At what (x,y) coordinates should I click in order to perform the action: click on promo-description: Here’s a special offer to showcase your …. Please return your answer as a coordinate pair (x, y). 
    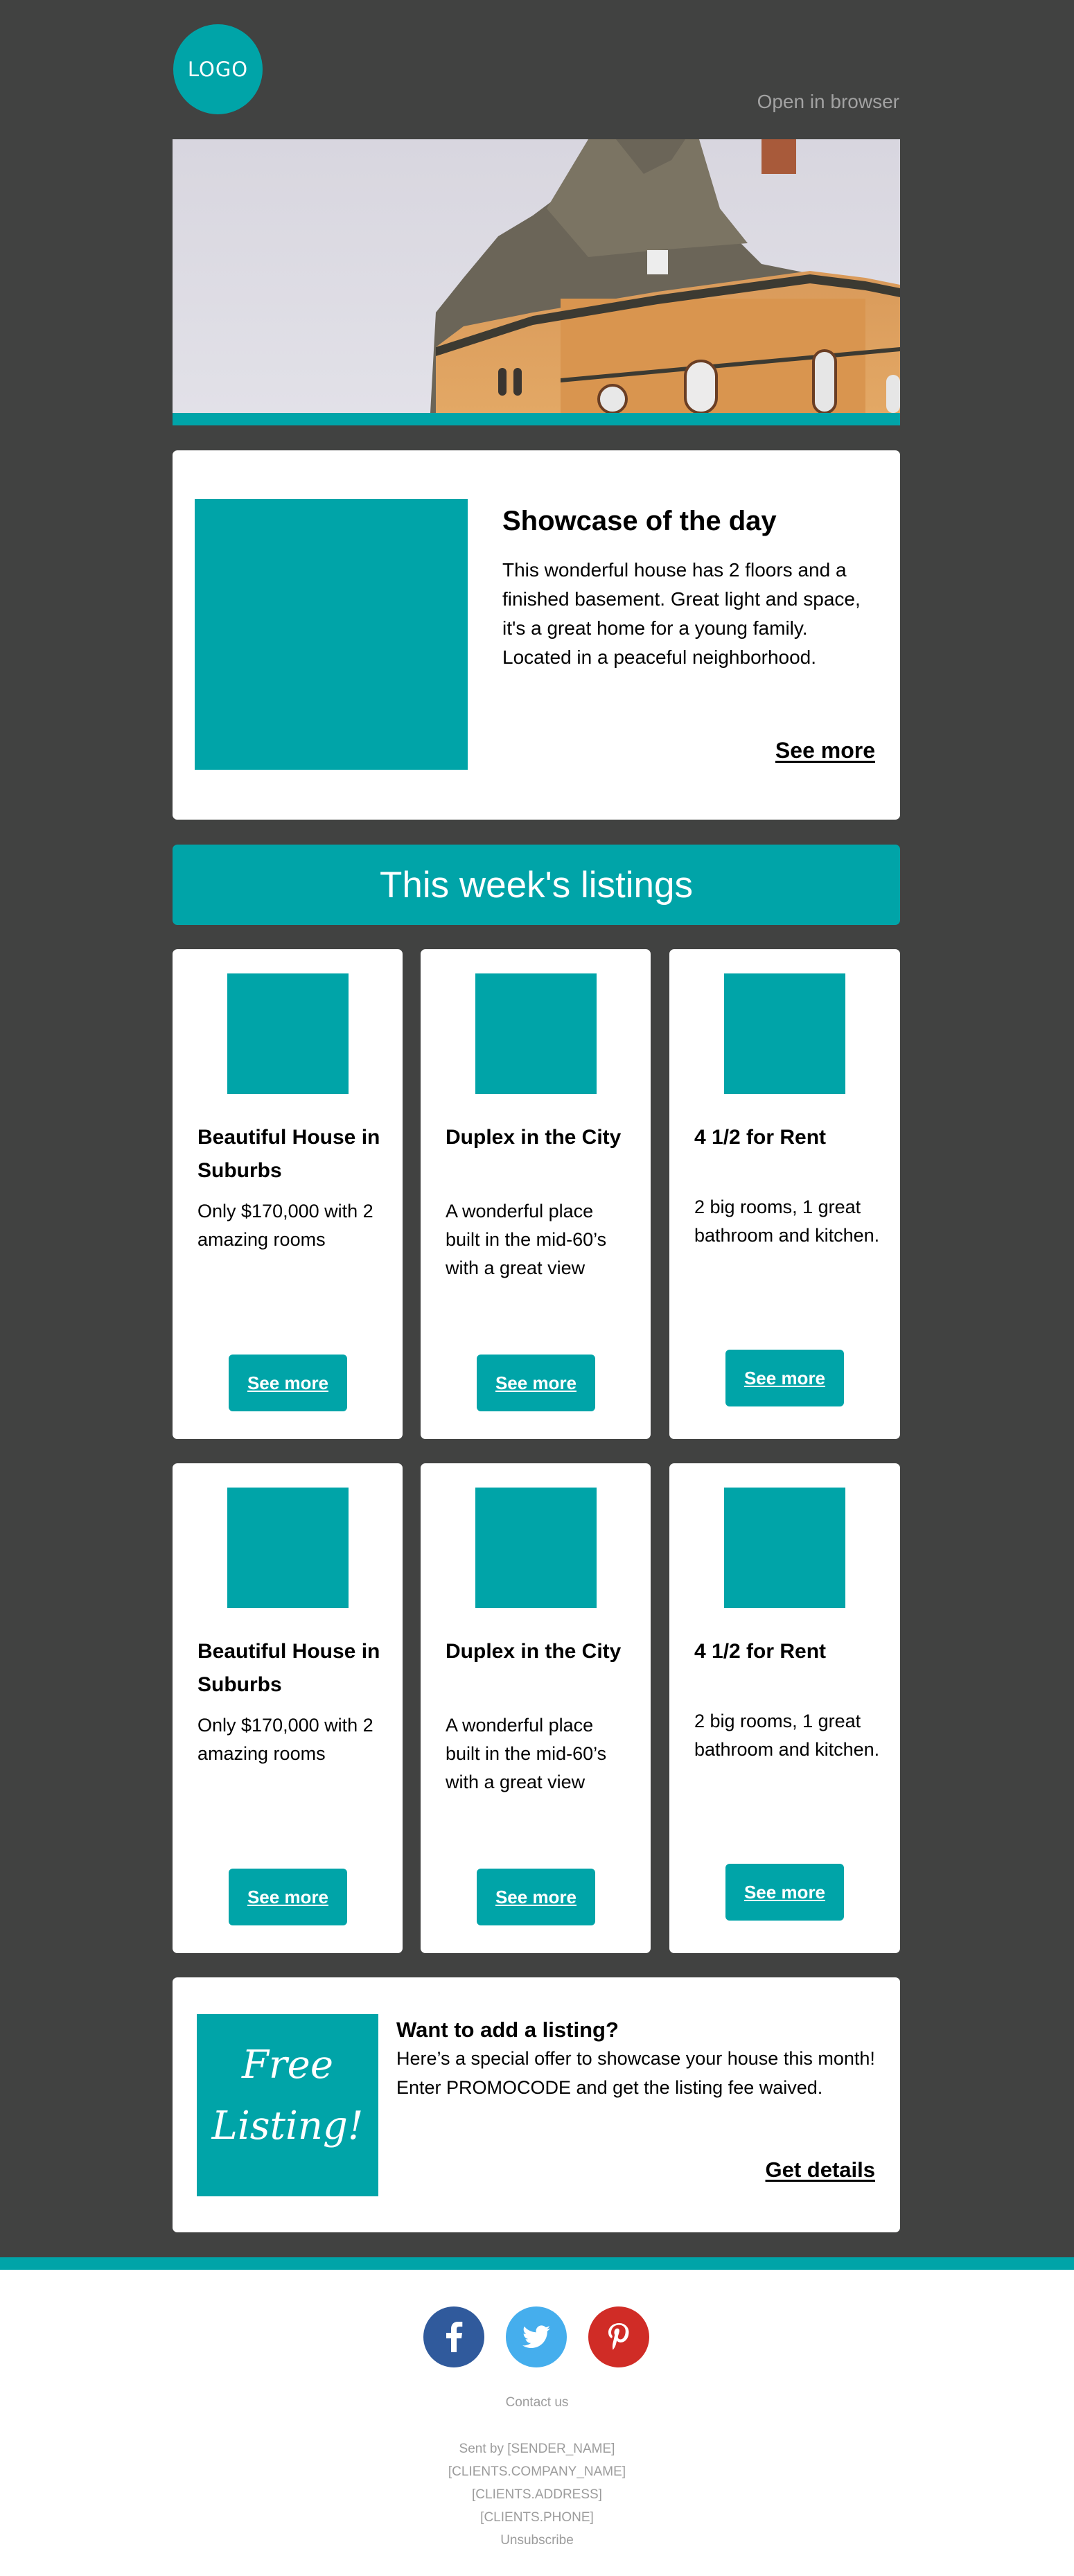
    Looking at the image, I should click on (635, 2073).